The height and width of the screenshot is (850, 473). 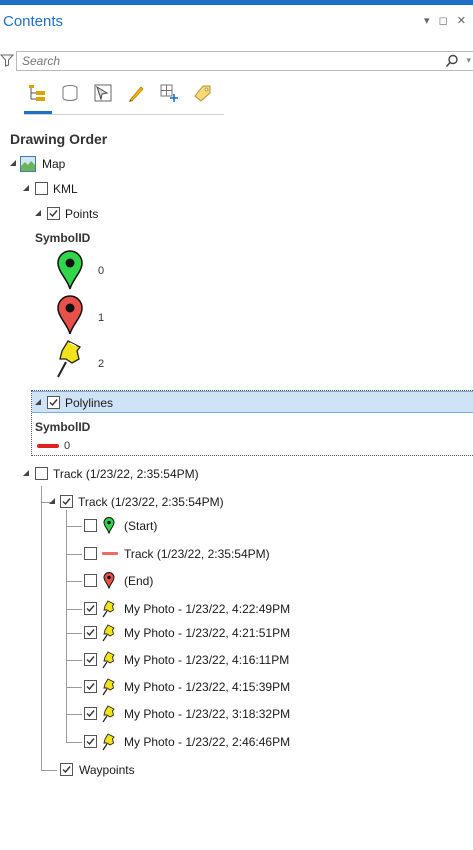 I want to click on tree-item-label: My Photo - 1/23/22, 4:21:51PM, so click(x=207, y=633).